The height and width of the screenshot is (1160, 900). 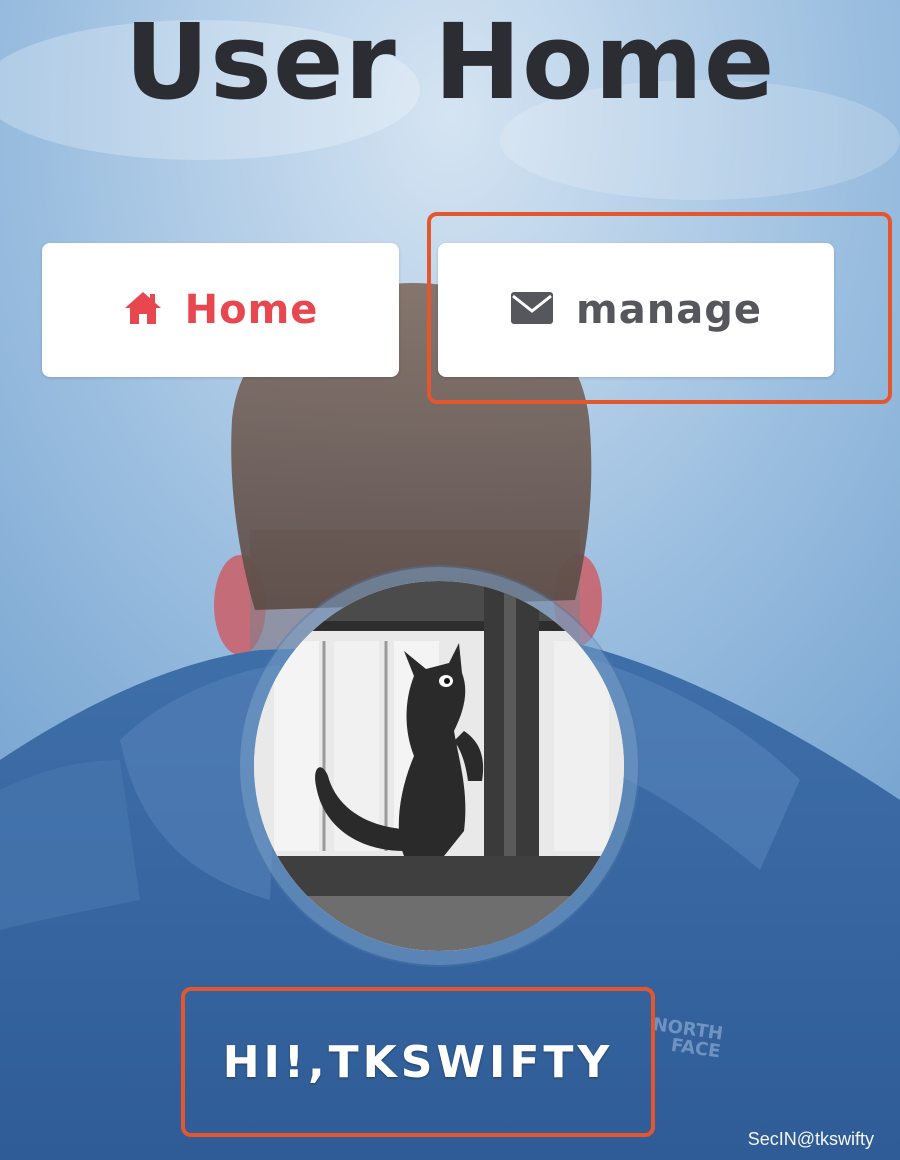 I want to click on home-button-label: Home, so click(x=251, y=310).